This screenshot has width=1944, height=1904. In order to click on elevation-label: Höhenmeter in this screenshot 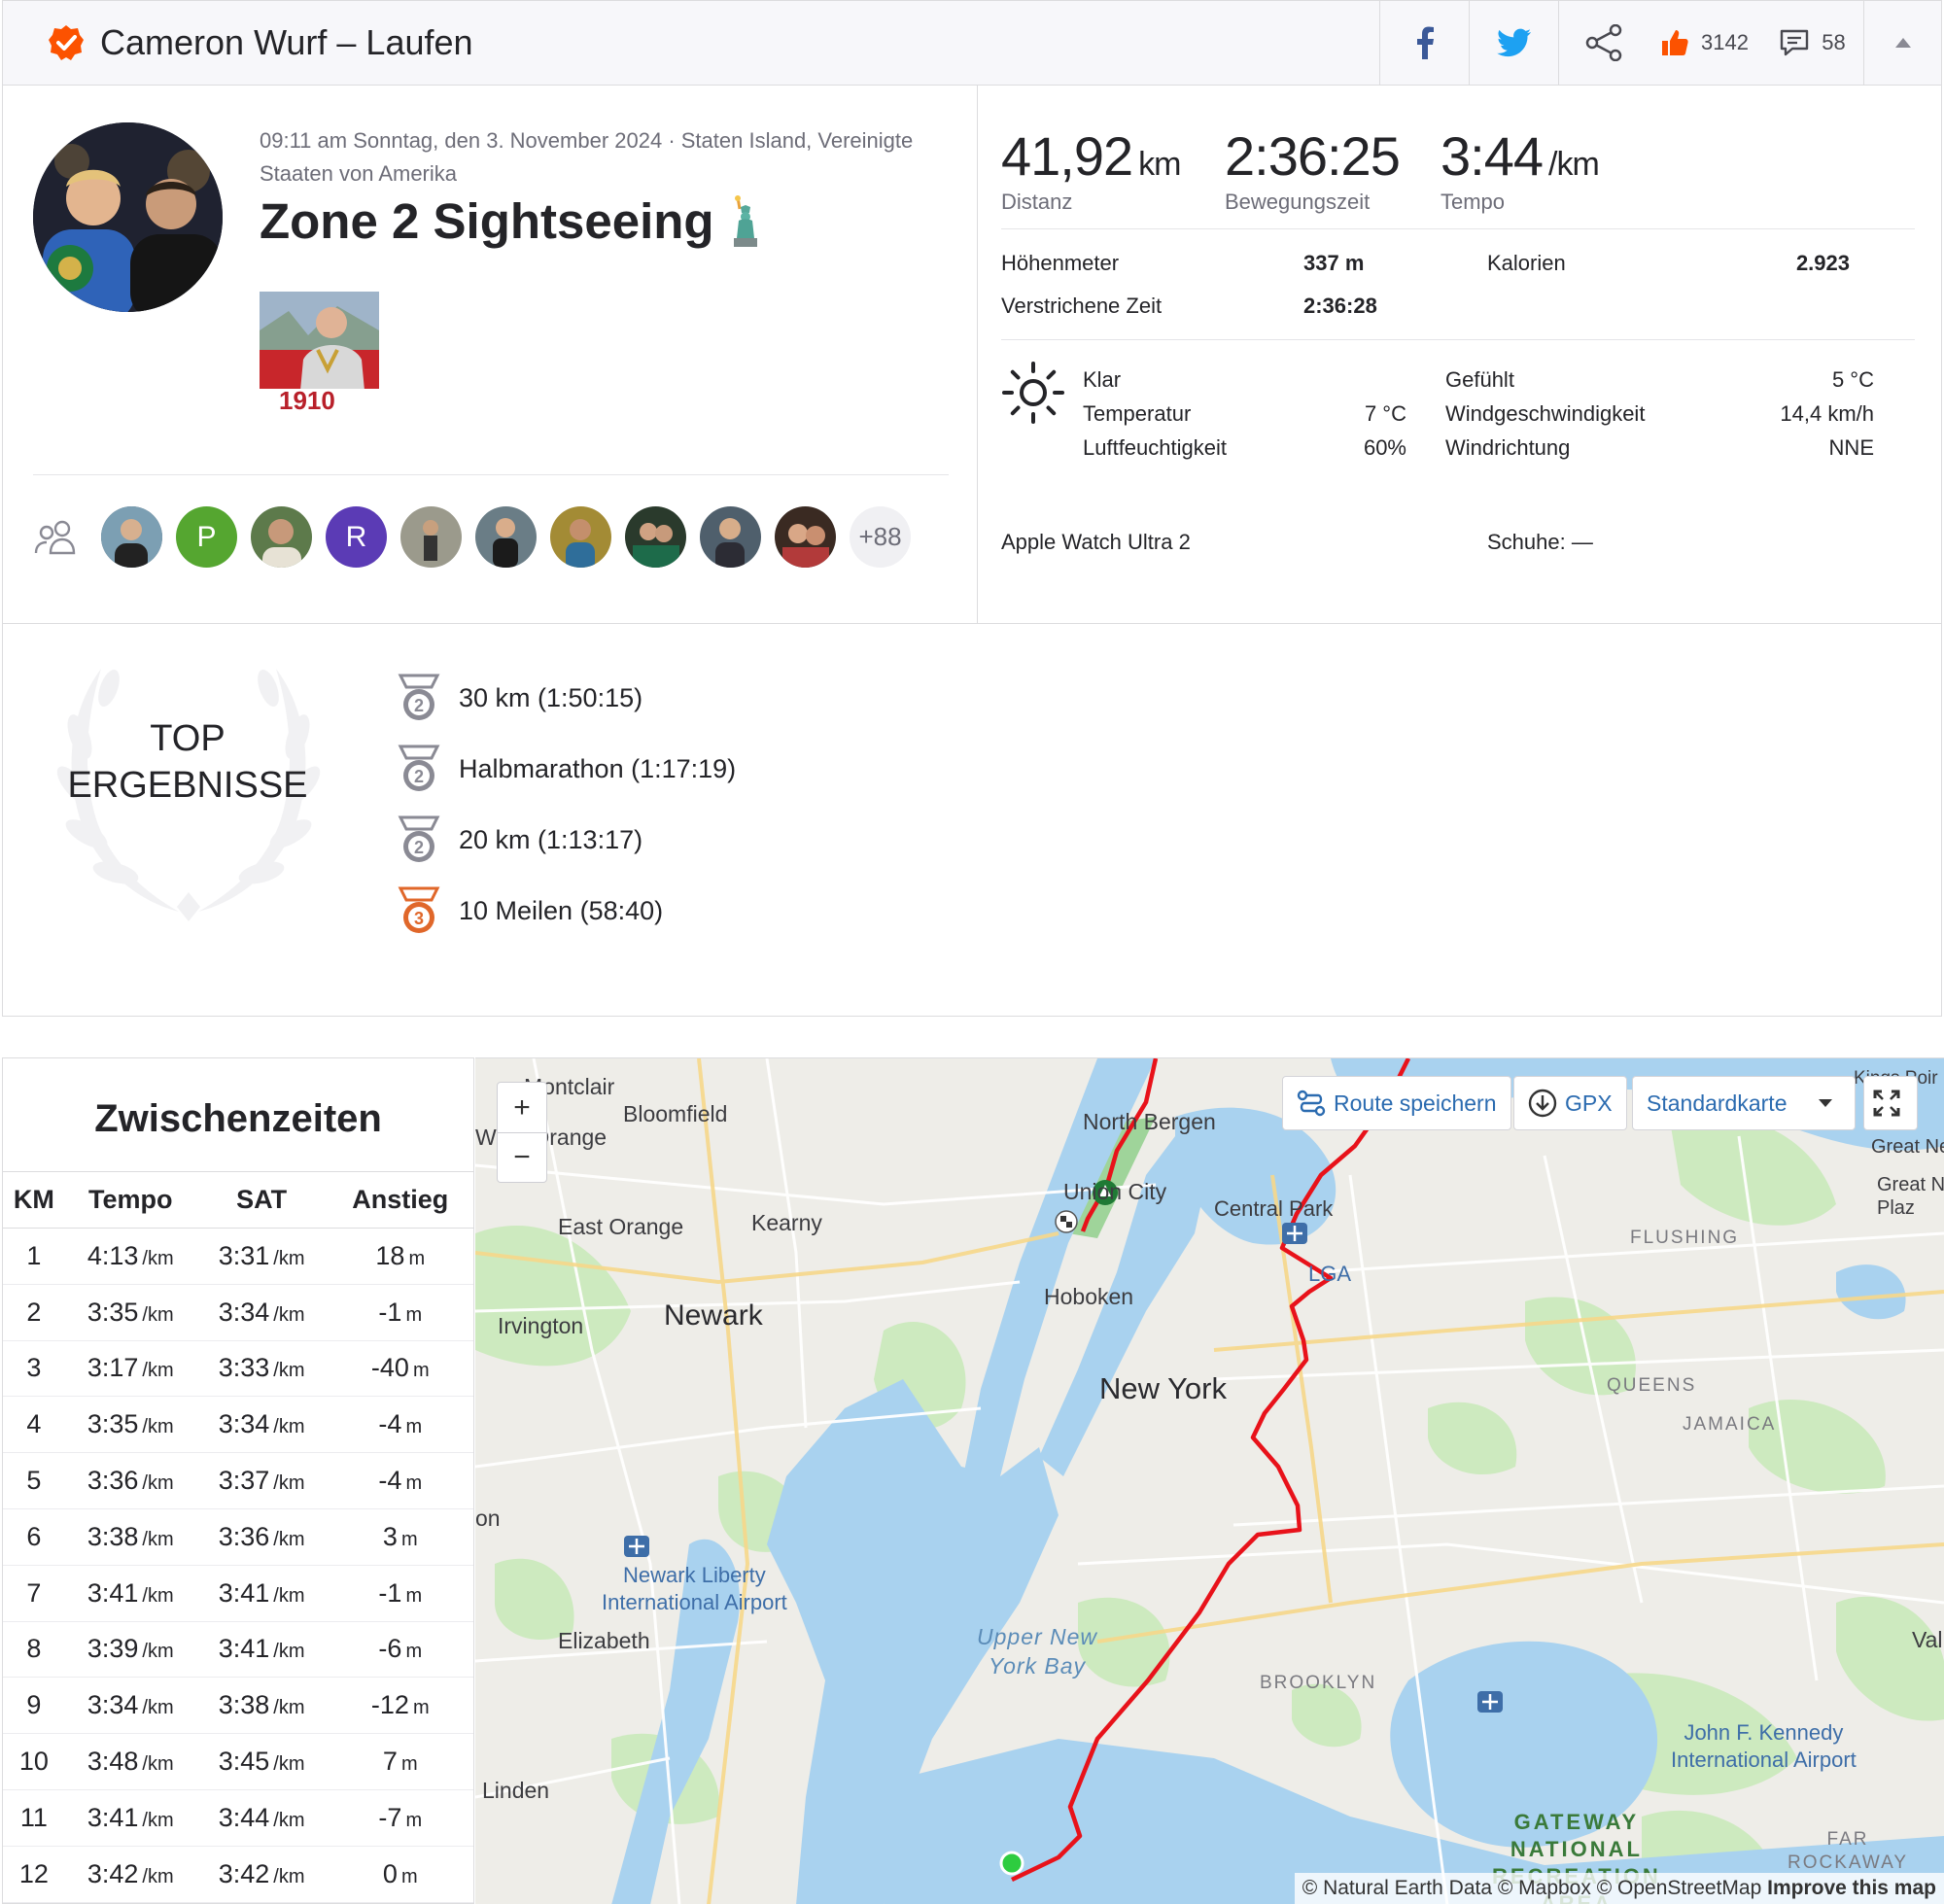, I will do `click(1060, 263)`.